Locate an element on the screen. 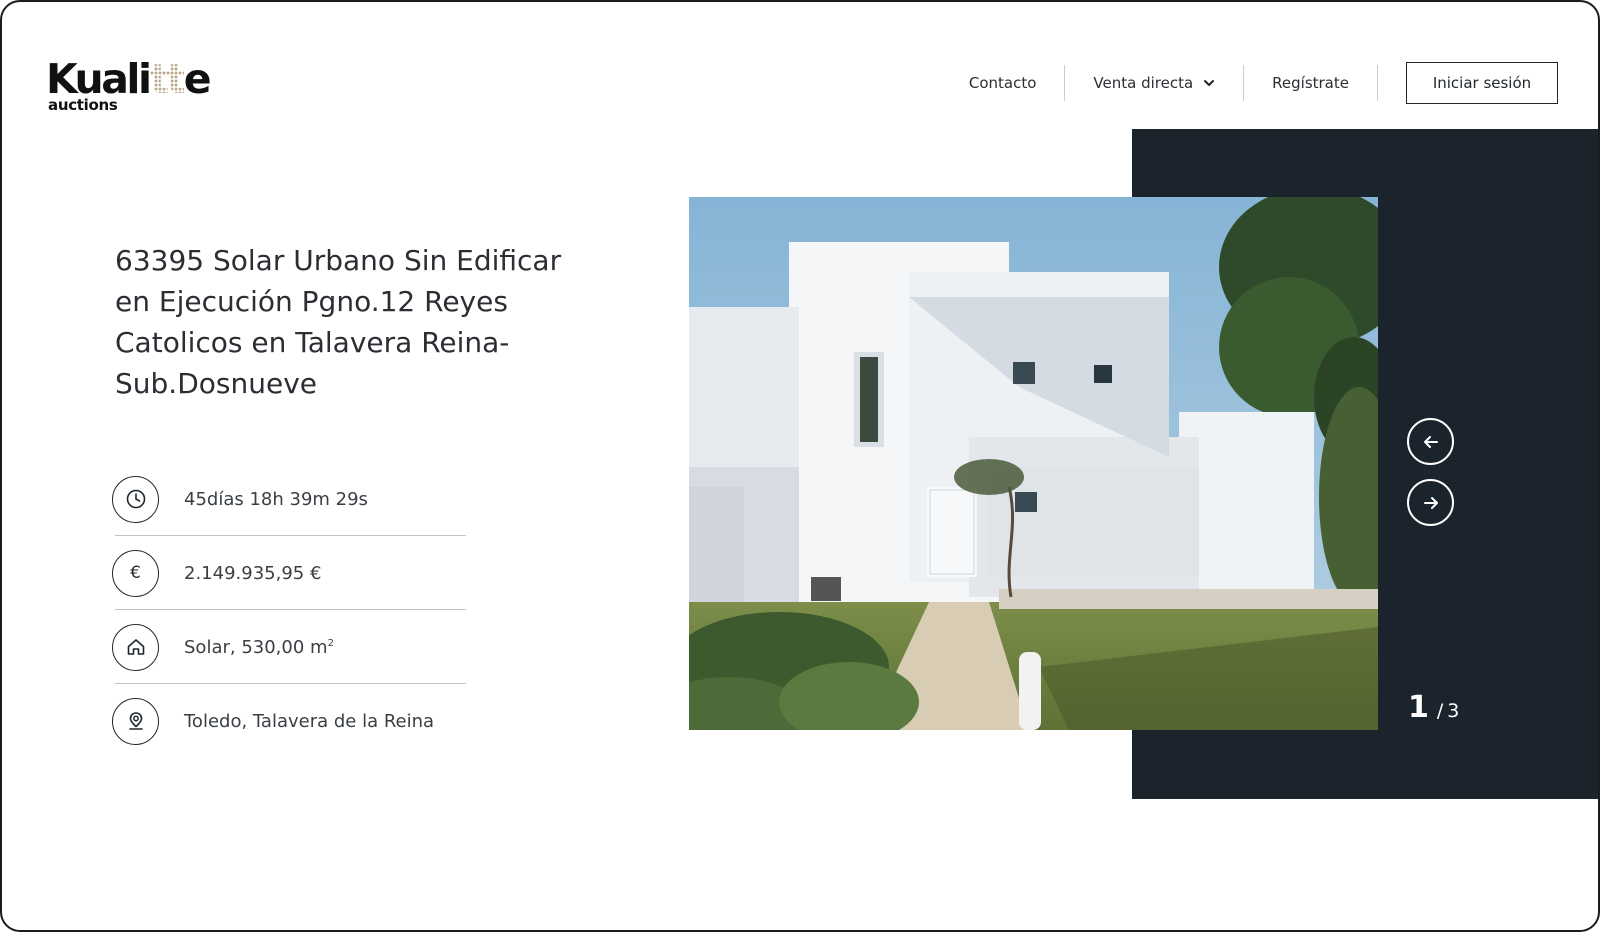  nav-register-link: Regístrate is located at coordinates (1310, 83).